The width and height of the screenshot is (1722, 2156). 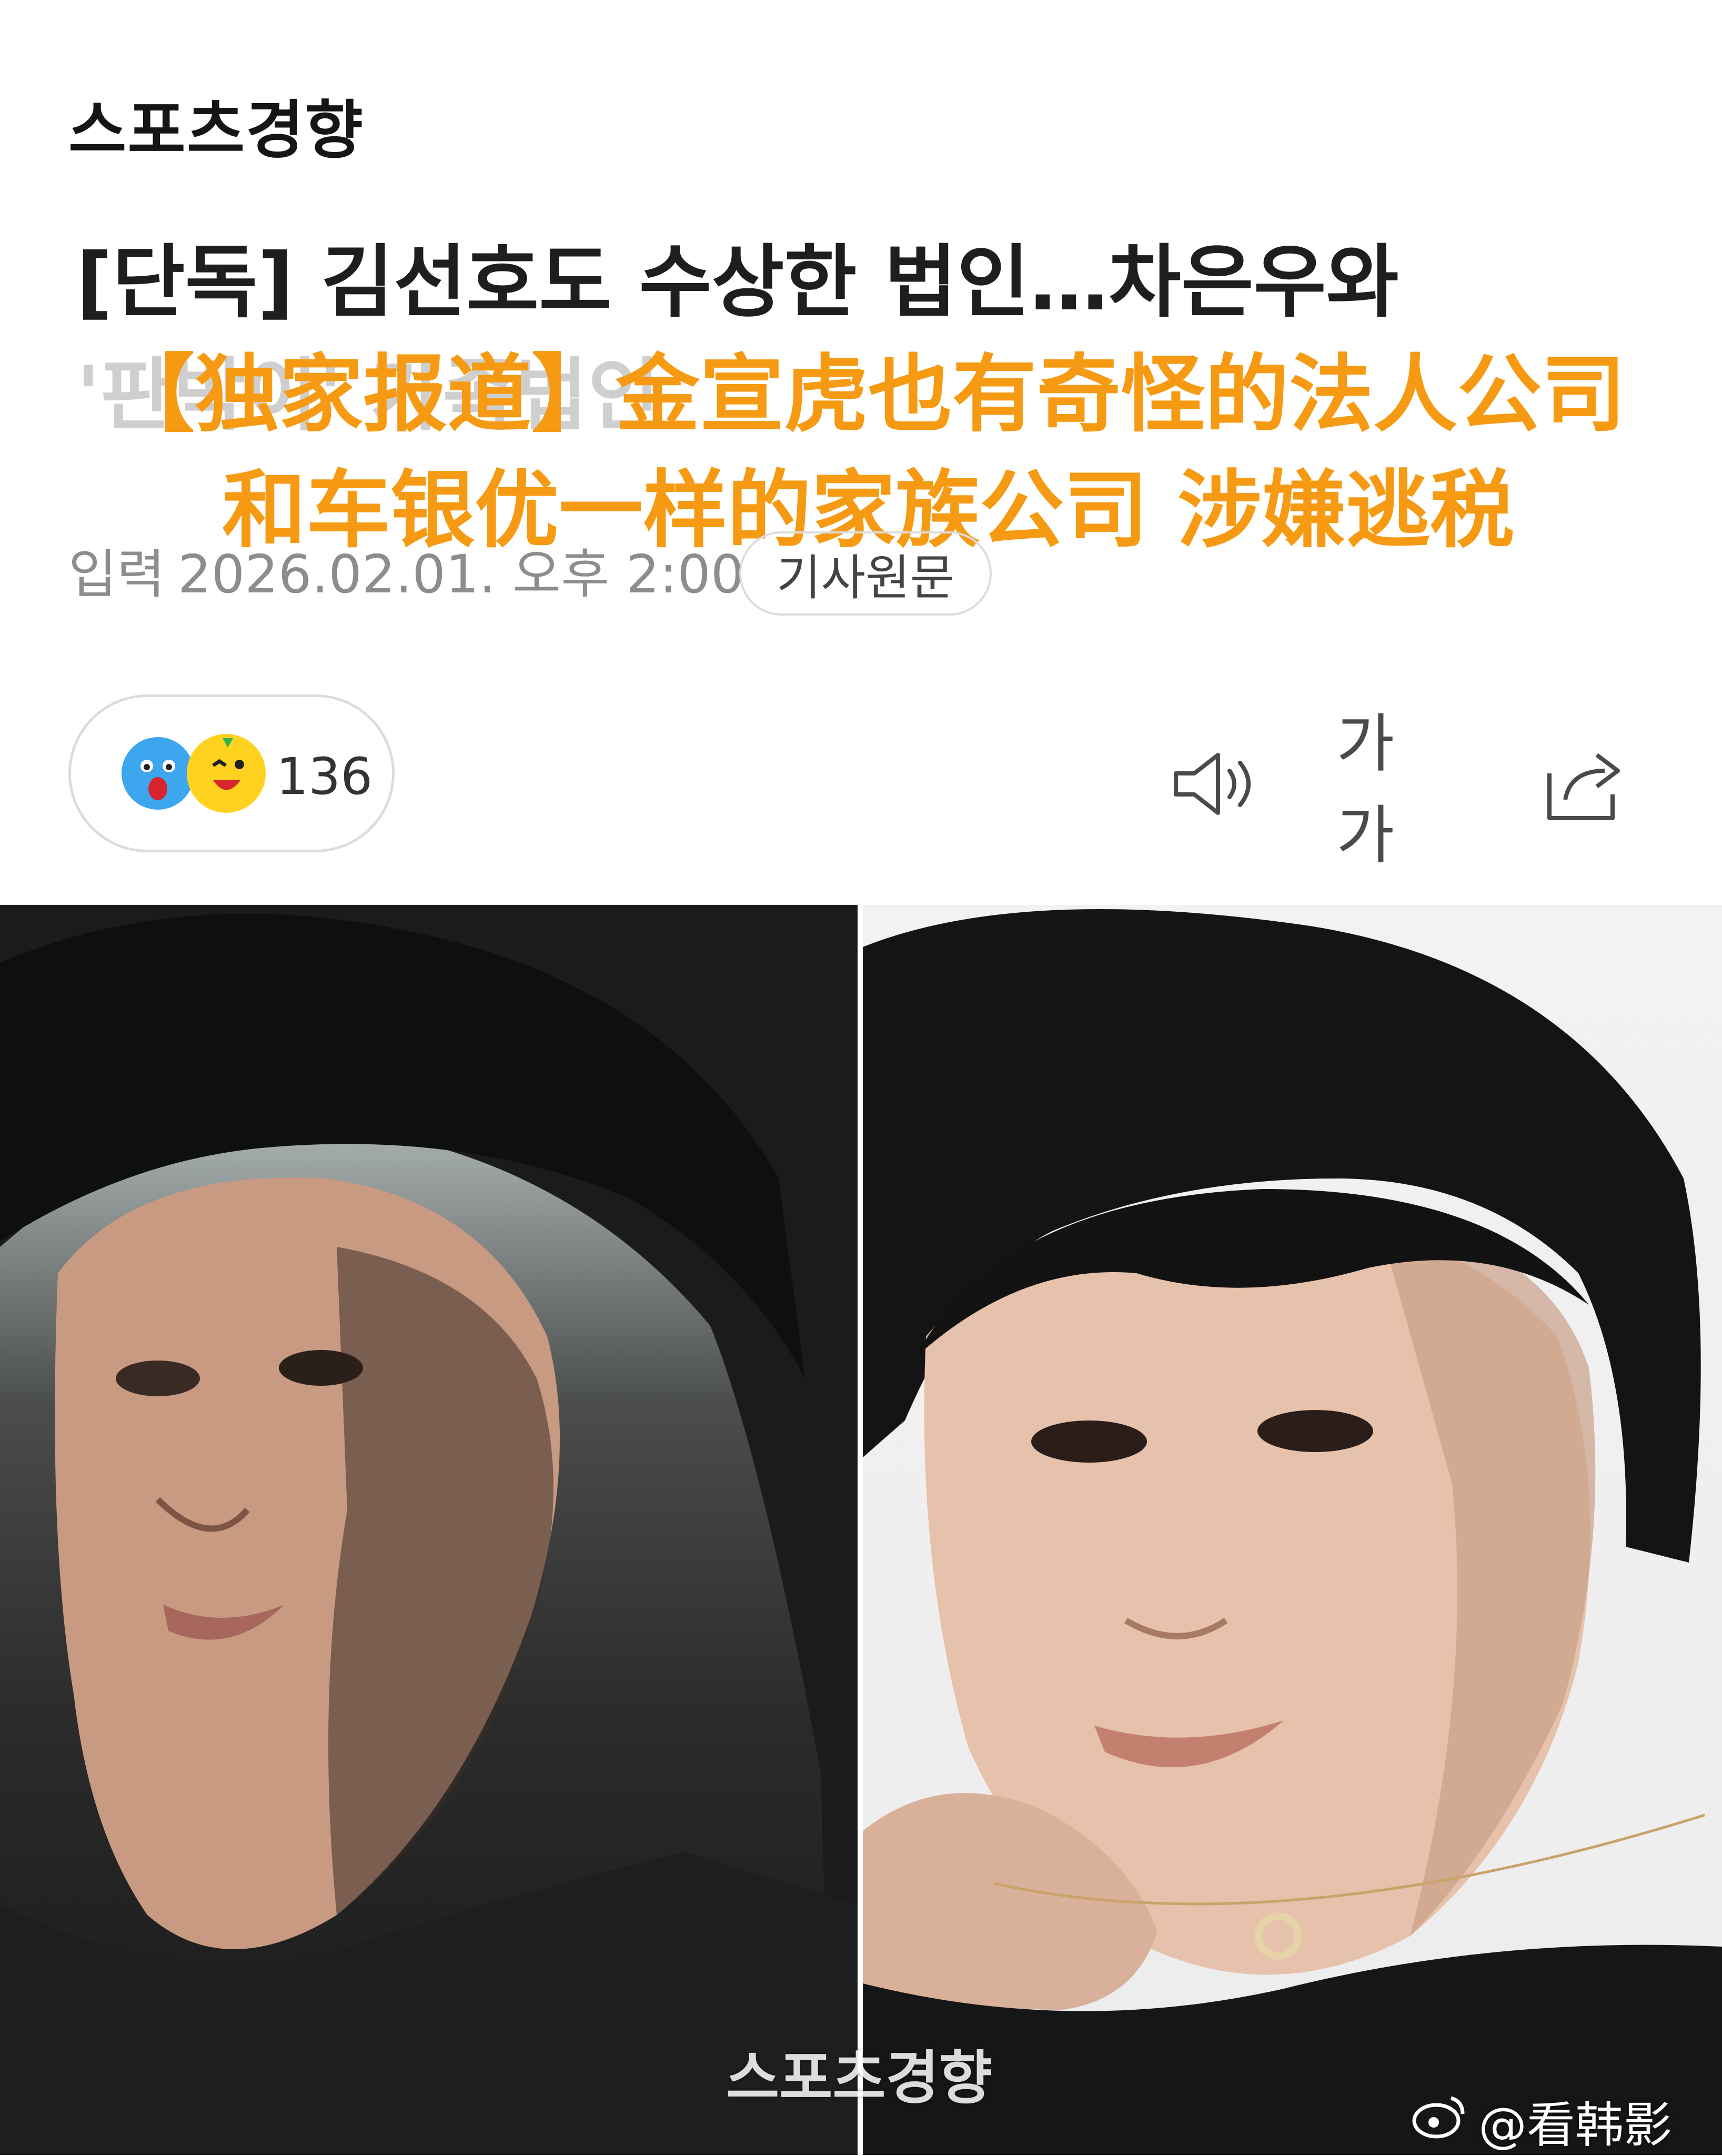 I want to click on laughing-emoji-icon, so click(x=226, y=773).